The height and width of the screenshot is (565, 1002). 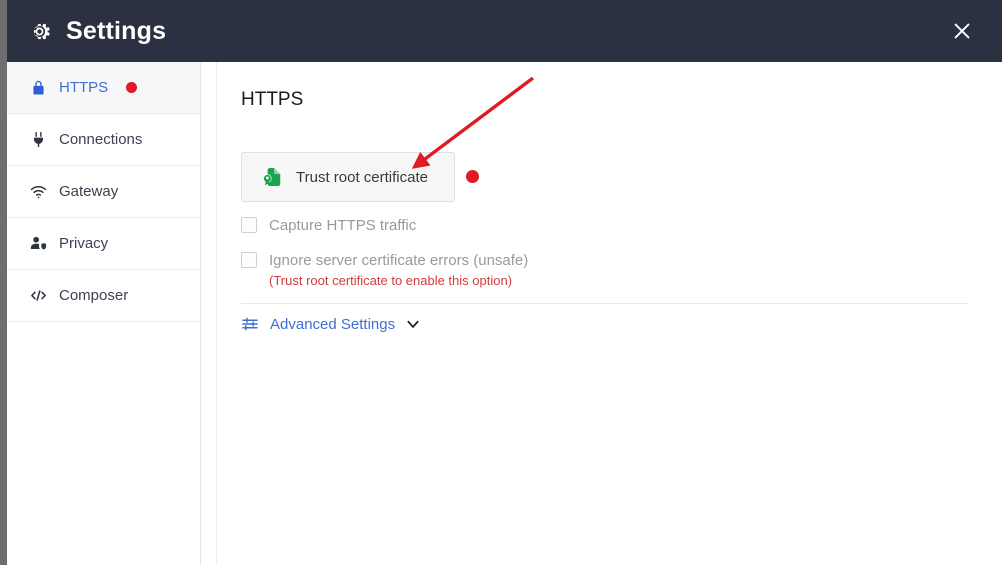 I want to click on option-capture-https-traffic: Capture HTTPS traffic, so click(x=328, y=225).